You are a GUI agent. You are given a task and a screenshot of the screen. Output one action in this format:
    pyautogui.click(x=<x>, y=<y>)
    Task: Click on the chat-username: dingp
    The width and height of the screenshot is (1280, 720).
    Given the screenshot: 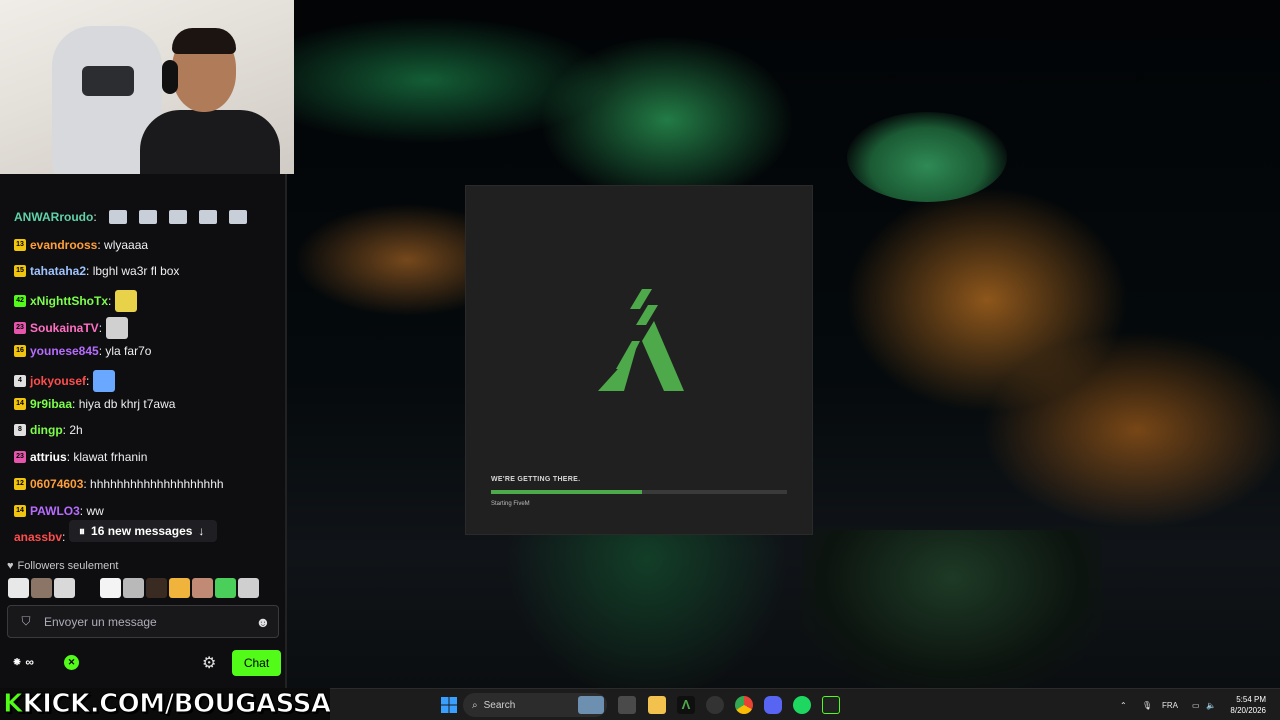 What is the action you would take?
    pyautogui.click(x=46, y=430)
    